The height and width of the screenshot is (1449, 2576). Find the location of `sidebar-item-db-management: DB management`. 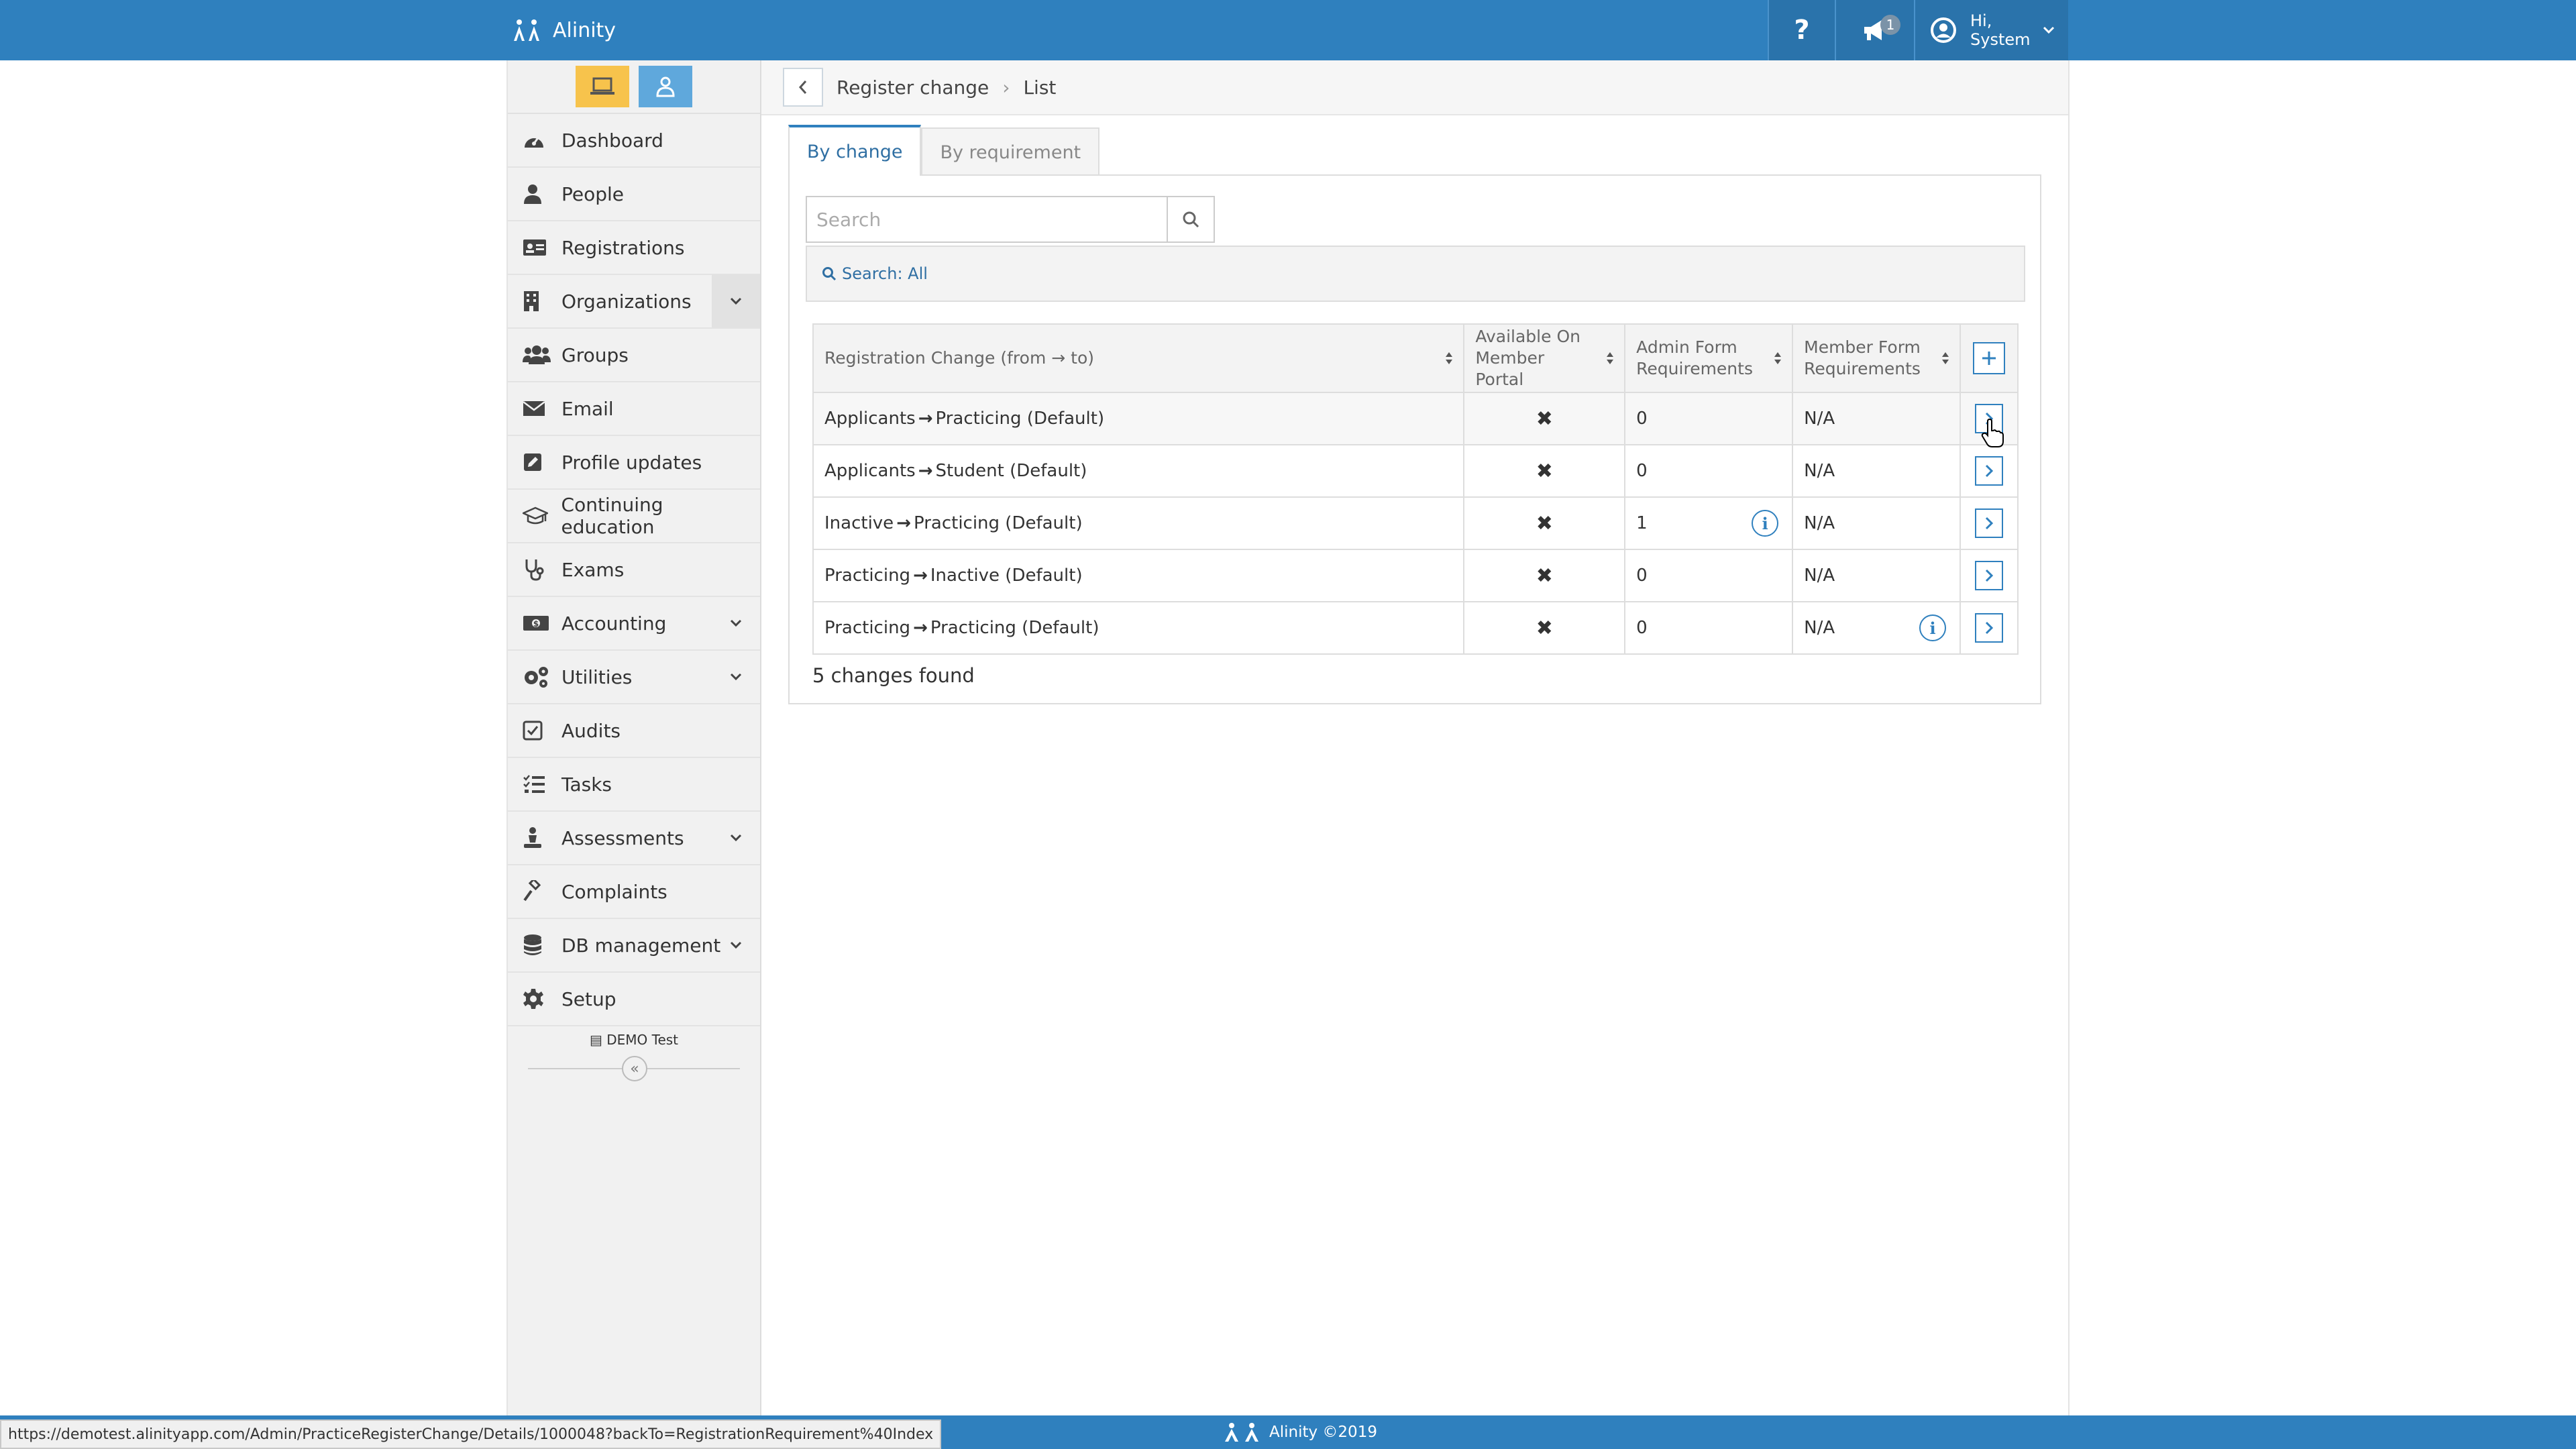

sidebar-item-db-management: DB management is located at coordinates (634, 946).